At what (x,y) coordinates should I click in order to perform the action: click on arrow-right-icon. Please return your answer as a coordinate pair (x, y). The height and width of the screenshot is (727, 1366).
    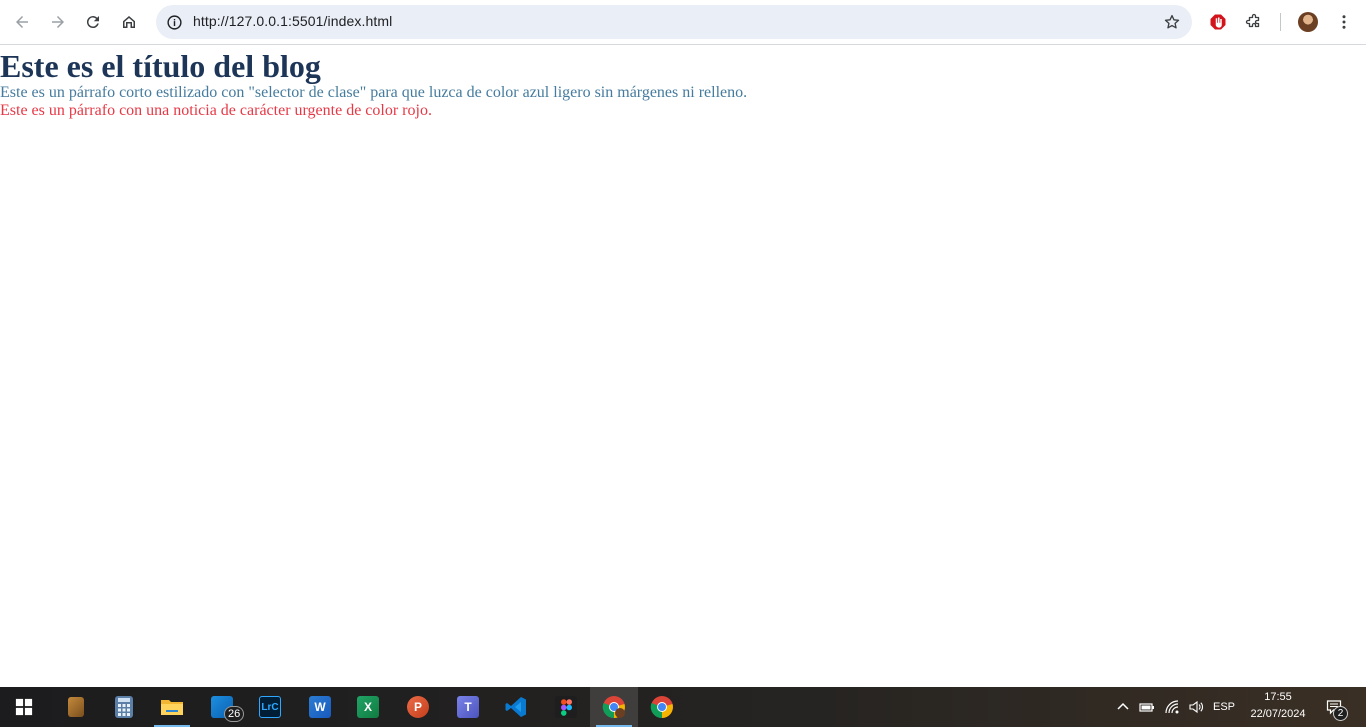
    Looking at the image, I should click on (58, 22).